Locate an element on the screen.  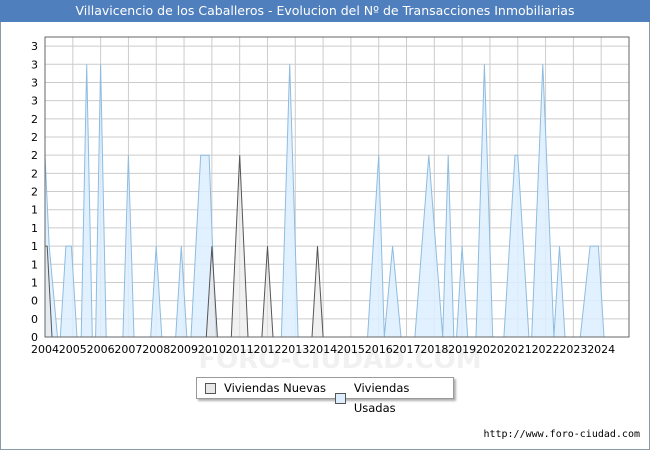
legend-label-usadas: Viviendas Usadas is located at coordinates (381, 398).